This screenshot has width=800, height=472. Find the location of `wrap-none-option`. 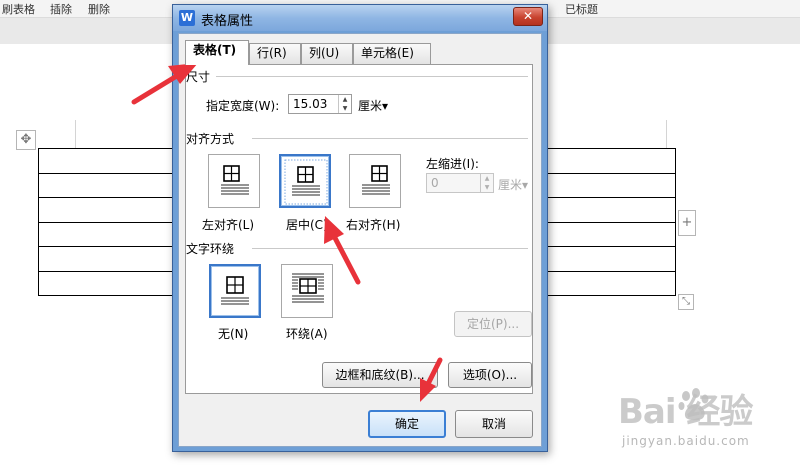

wrap-none-option is located at coordinates (235, 291).